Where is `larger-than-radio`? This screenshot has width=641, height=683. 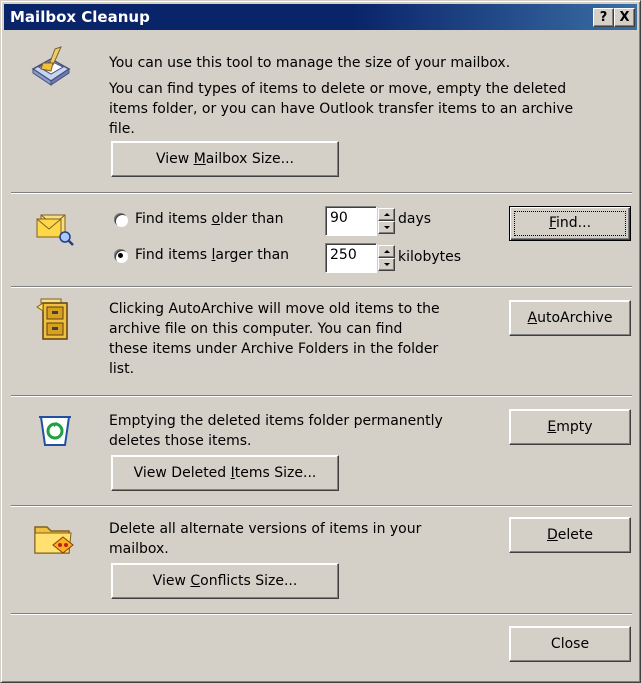 larger-than-radio is located at coordinates (120, 255).